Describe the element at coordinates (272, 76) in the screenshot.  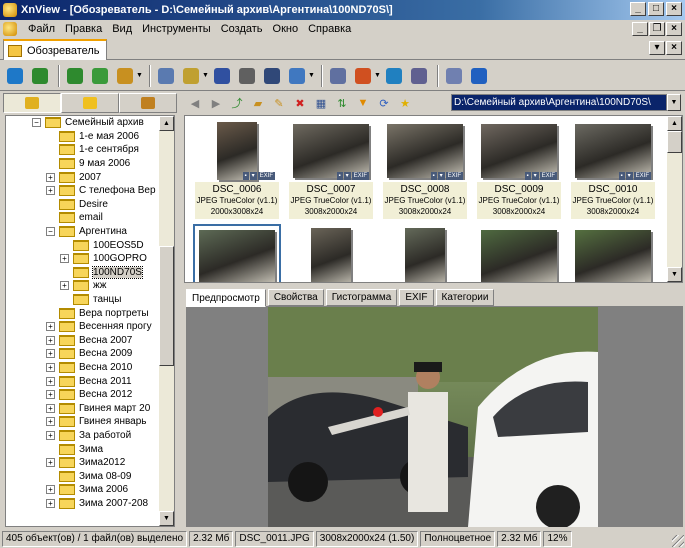
I see `scanner-button` at that location.